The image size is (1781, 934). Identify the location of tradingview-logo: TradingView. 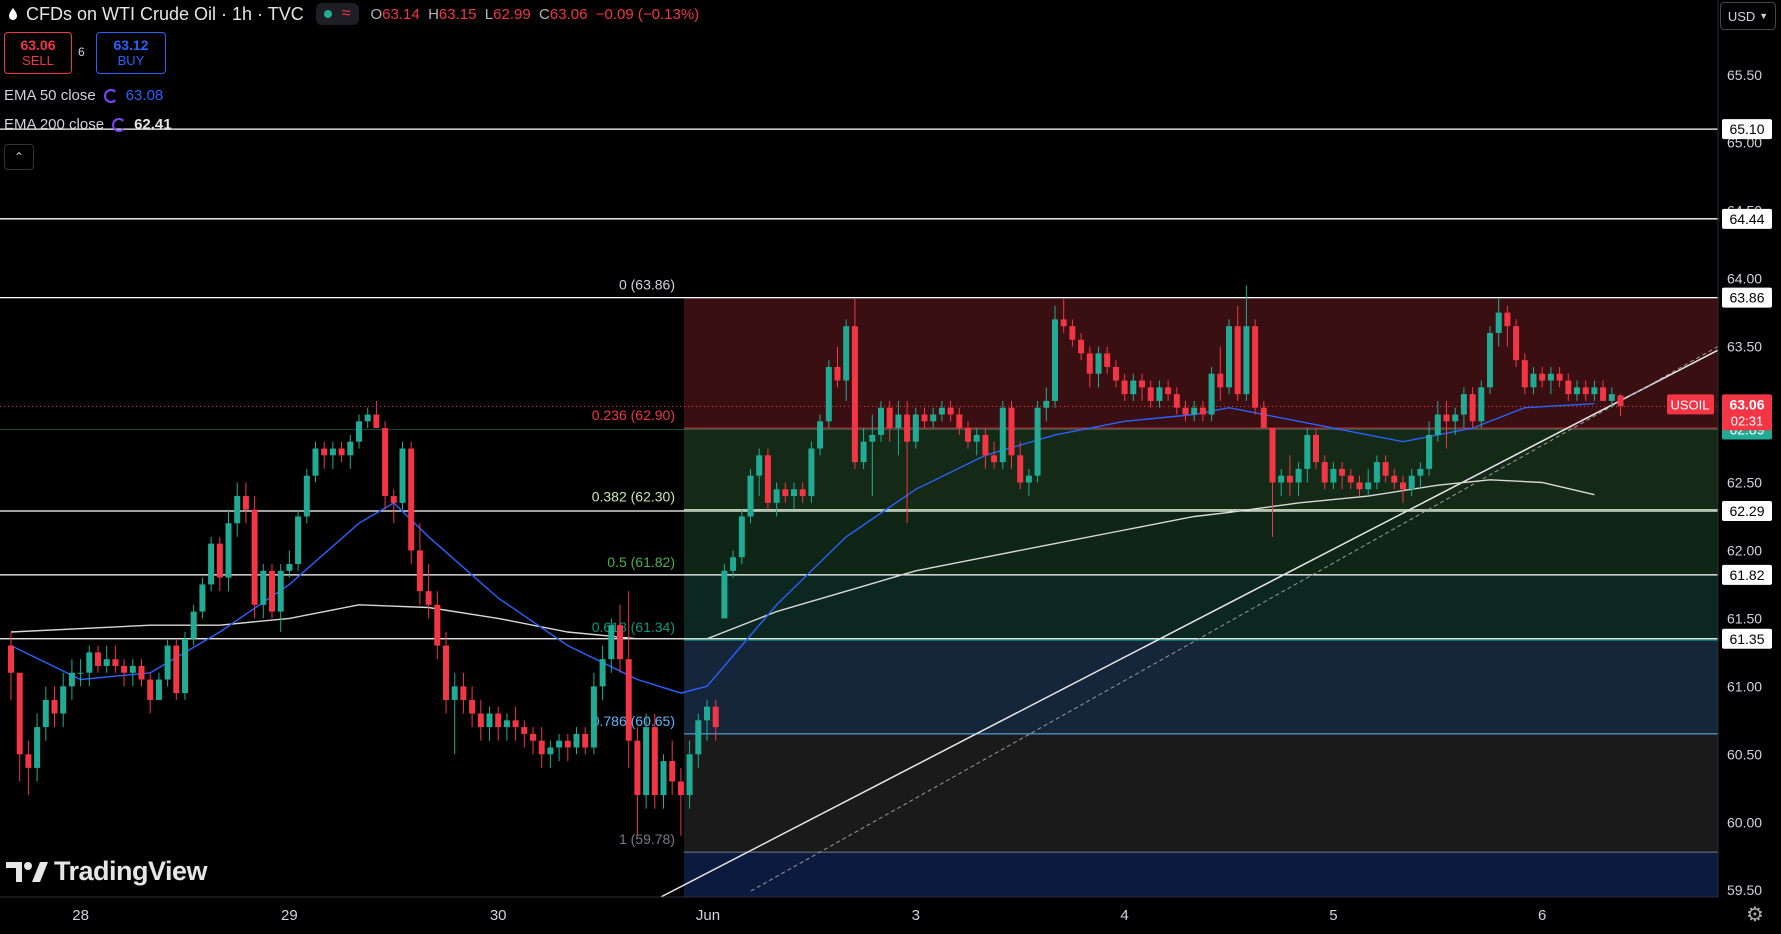
(107, 871).